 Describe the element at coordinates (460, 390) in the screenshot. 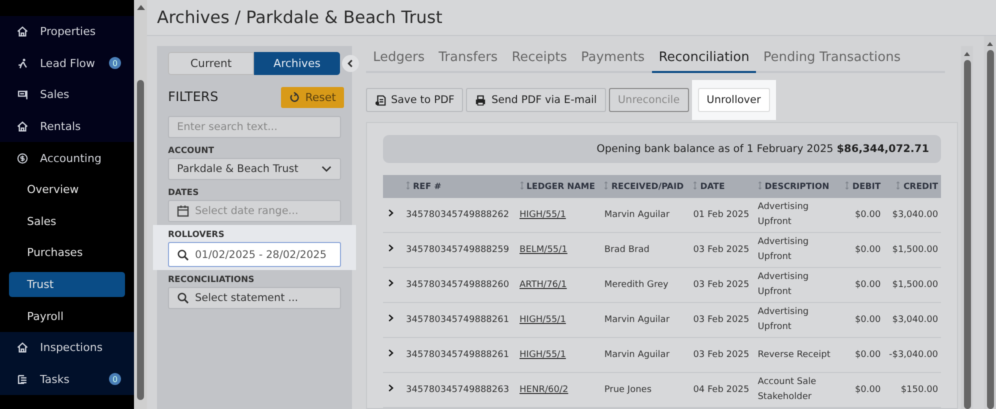

I see `table-cell: 345780345749888263` at that location.